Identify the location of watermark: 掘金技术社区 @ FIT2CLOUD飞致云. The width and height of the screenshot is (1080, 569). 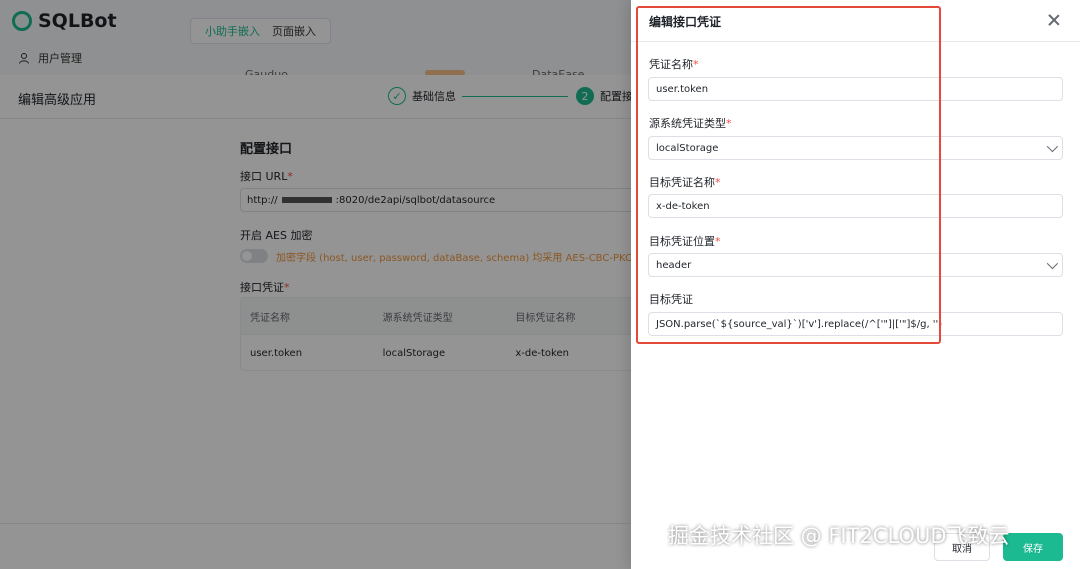
(839, 536).